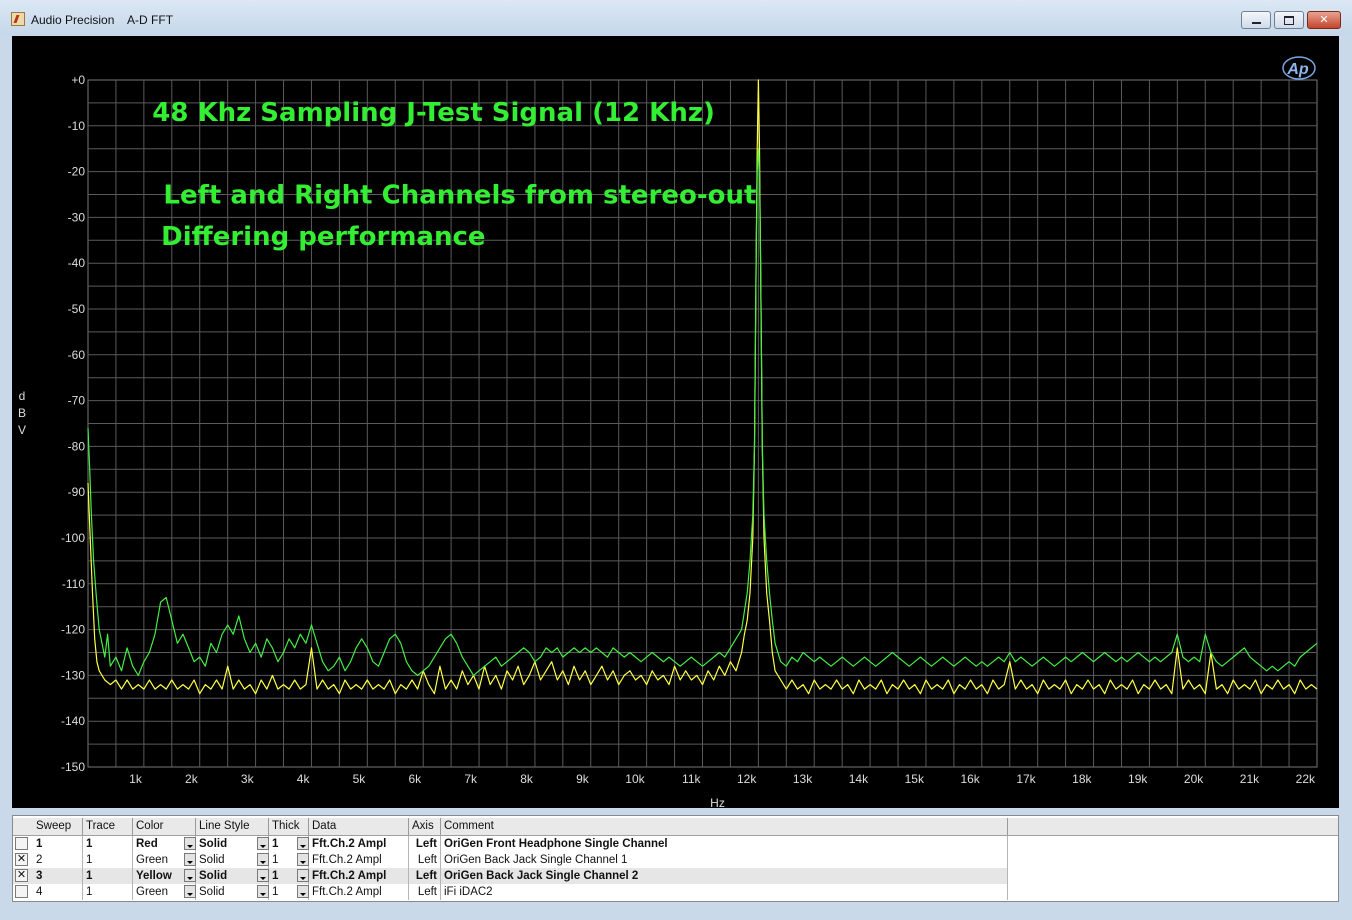  I want to click on row-sweep: 3, so click(58, 876).